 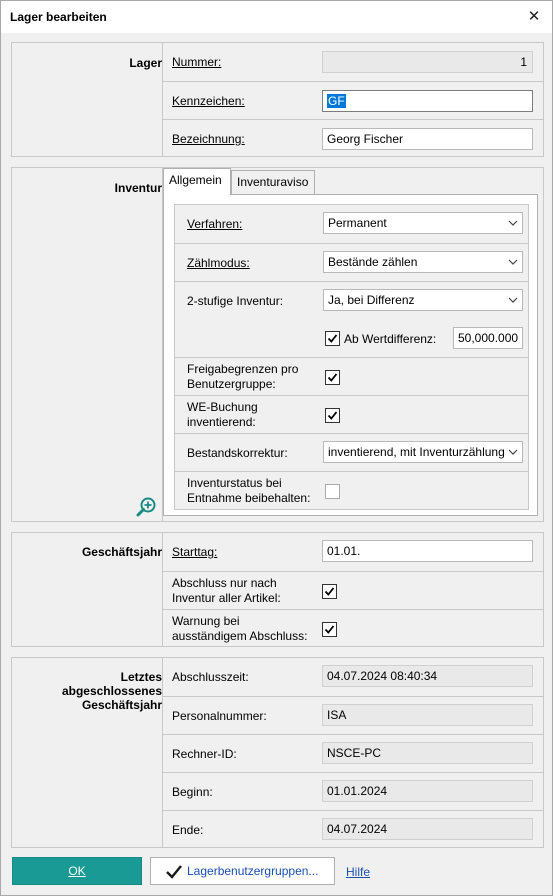 I want to click on inventurstatus-checkbox, so click(x=332, y=491).